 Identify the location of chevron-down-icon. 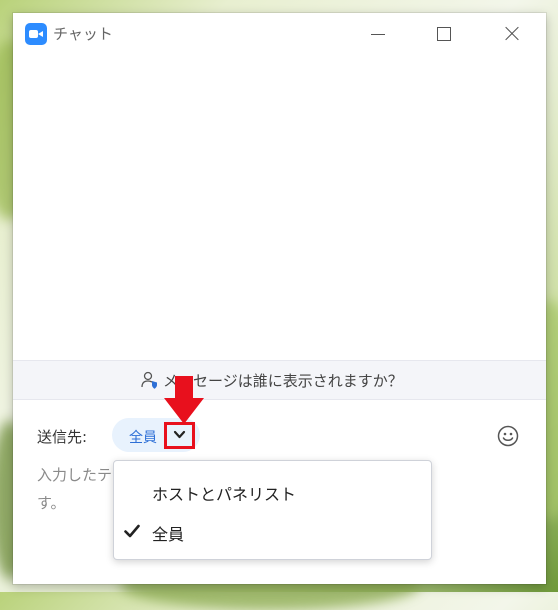
(179, 434).